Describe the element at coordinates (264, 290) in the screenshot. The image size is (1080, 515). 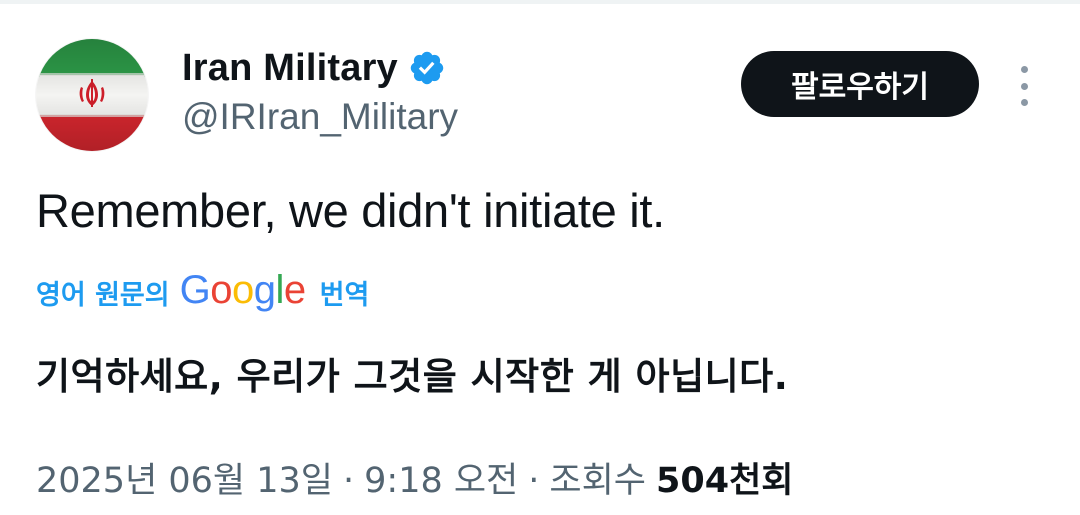
I see `google-logo-letter: g` at that location.